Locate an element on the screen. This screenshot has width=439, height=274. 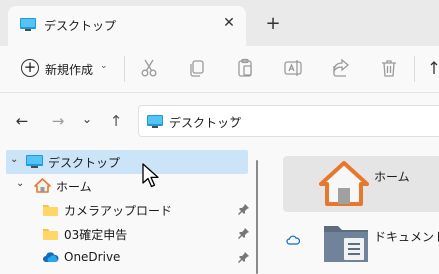
up-button: ↑ is located at coordinates (116, 121).